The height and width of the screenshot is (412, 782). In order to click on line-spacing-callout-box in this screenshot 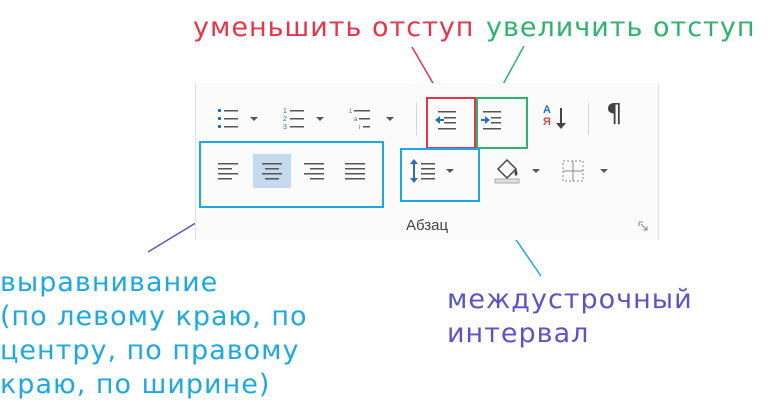, I will do `click(440, 175)`.